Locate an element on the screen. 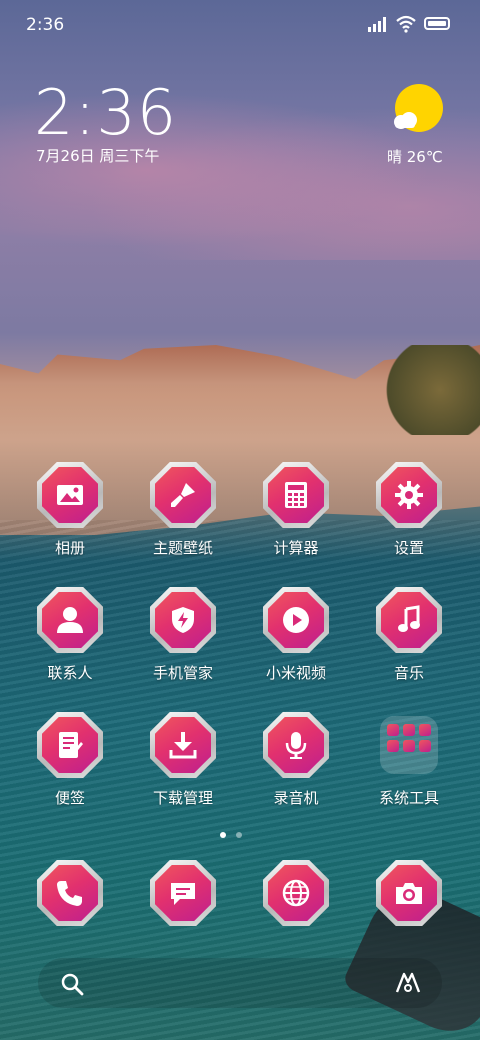  weather-label: 晴 26℃ is located at coordinates (415, 157).